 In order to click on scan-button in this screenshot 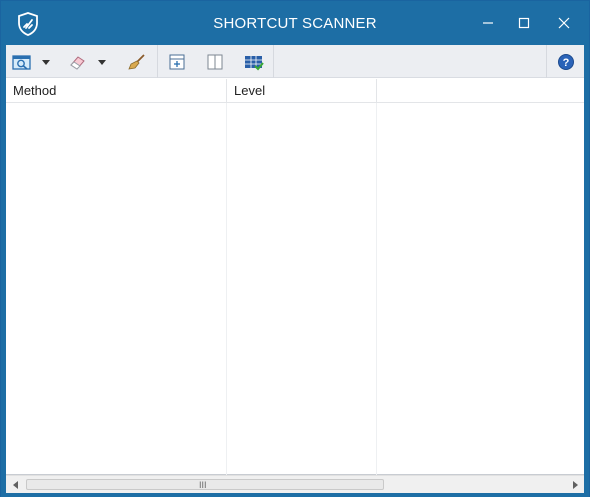, I will do `click(22, 62)`.